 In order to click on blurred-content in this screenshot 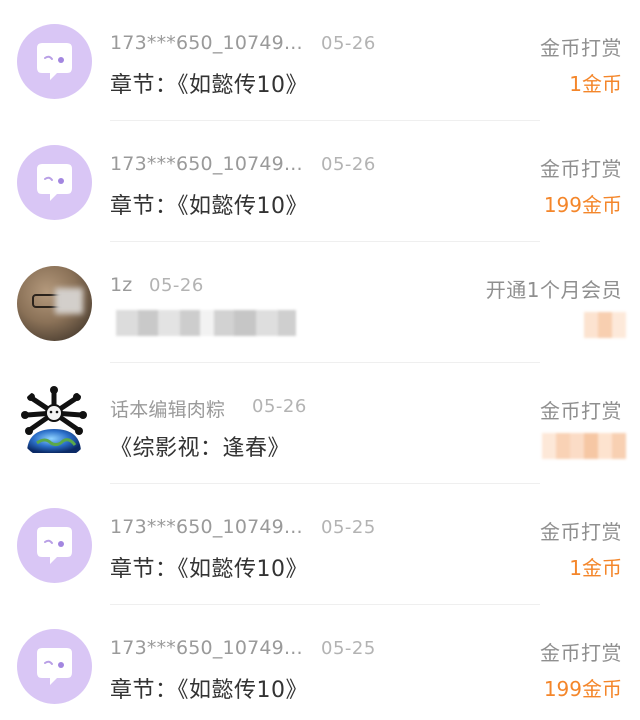, I will do `click(206, 323)`.